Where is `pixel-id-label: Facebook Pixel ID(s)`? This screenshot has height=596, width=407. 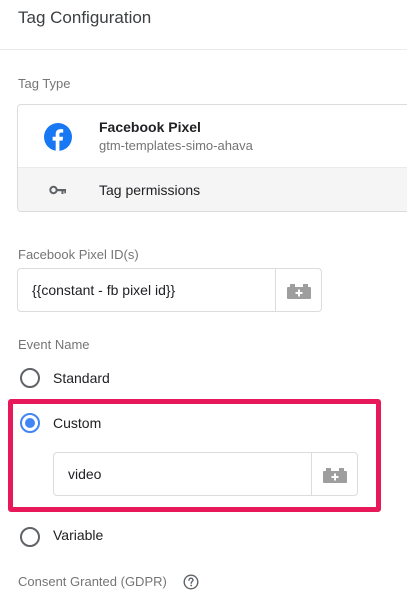 pixel-id-label: Facebook Pixel ID(s) is located at coordinates (78, 254).